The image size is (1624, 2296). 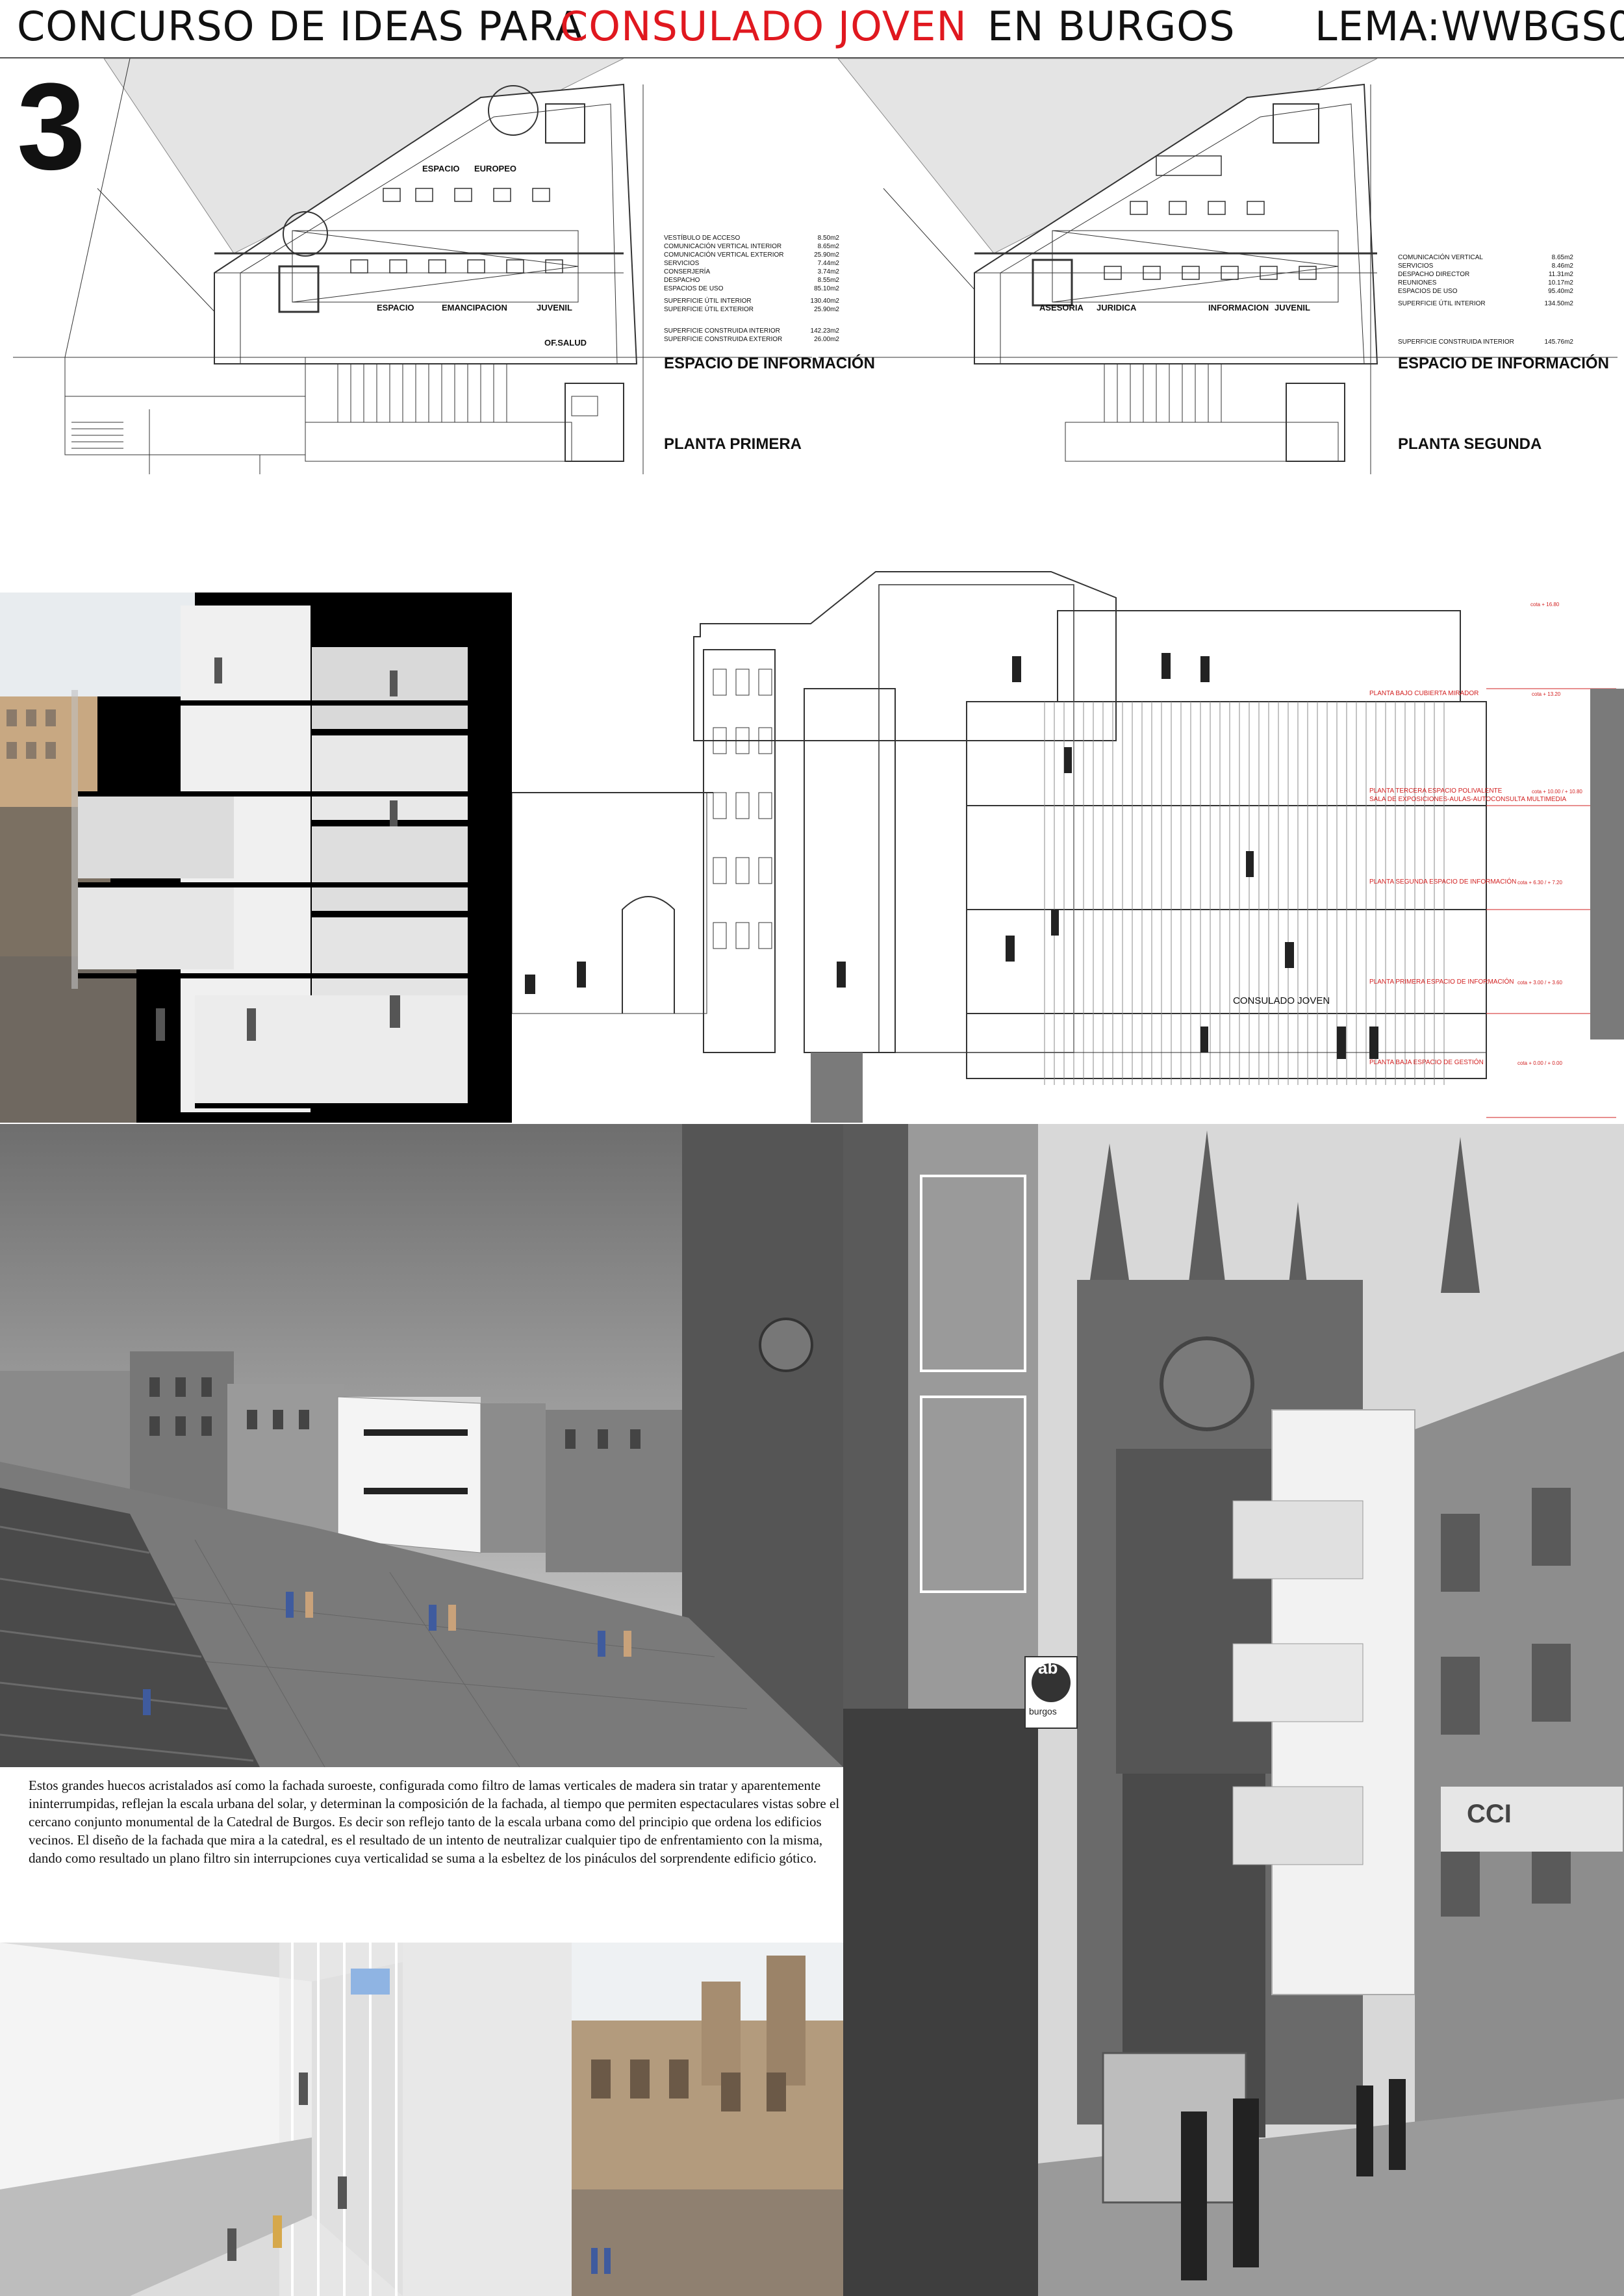 I want to click on area-total-row: SUPERFICIE CONSTRUIDA EXTERIOR 26.00m2, so click(x=751, y=340).